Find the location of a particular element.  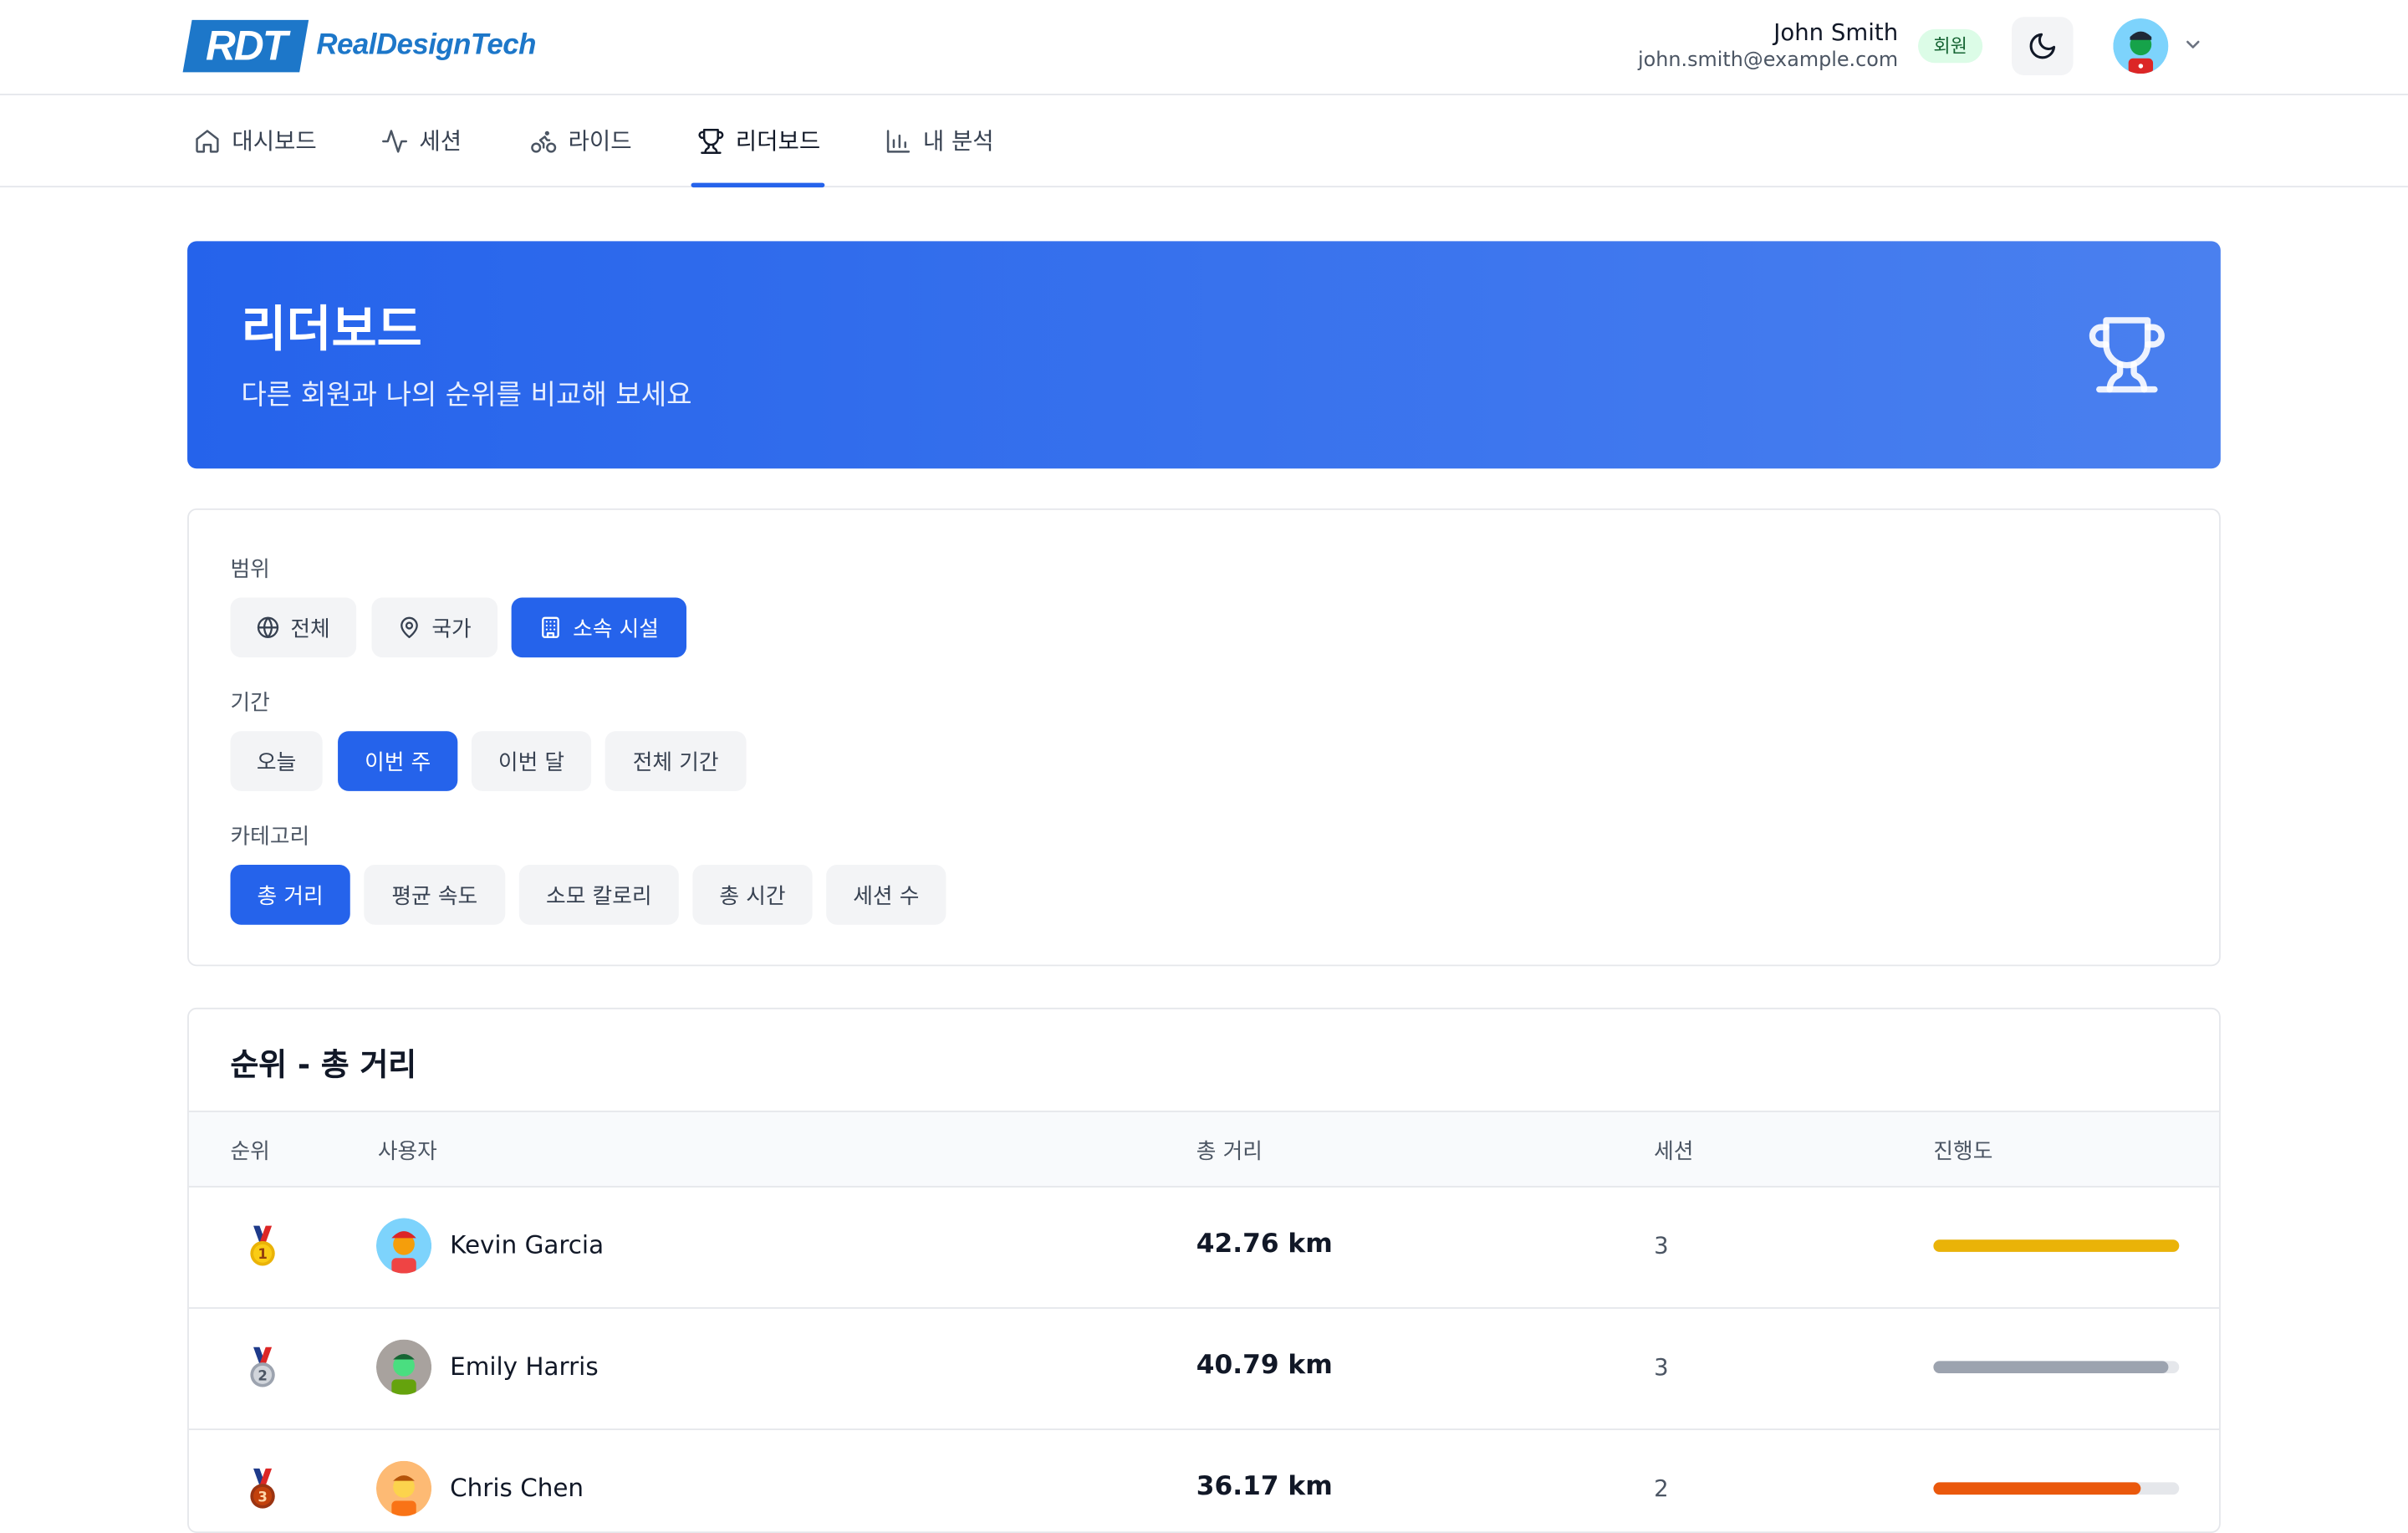

active-tab-indicator is located at coordinates (758, 185).